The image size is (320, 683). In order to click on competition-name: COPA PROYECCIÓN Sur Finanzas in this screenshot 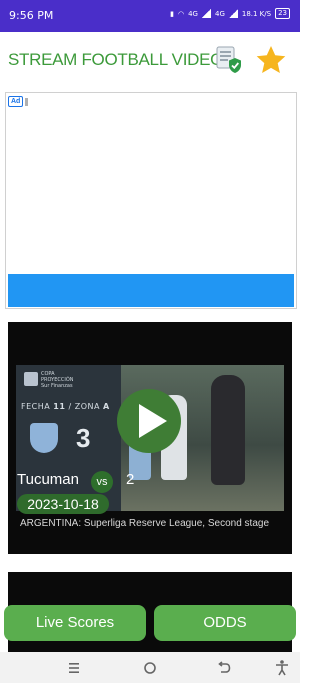, I will do `click(57, 380)`.